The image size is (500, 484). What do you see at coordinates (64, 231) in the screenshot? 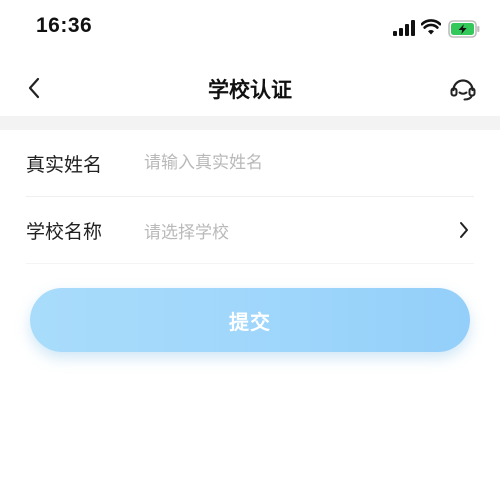
I see `school-label: 学校名称` at bounding box center [64, 231].